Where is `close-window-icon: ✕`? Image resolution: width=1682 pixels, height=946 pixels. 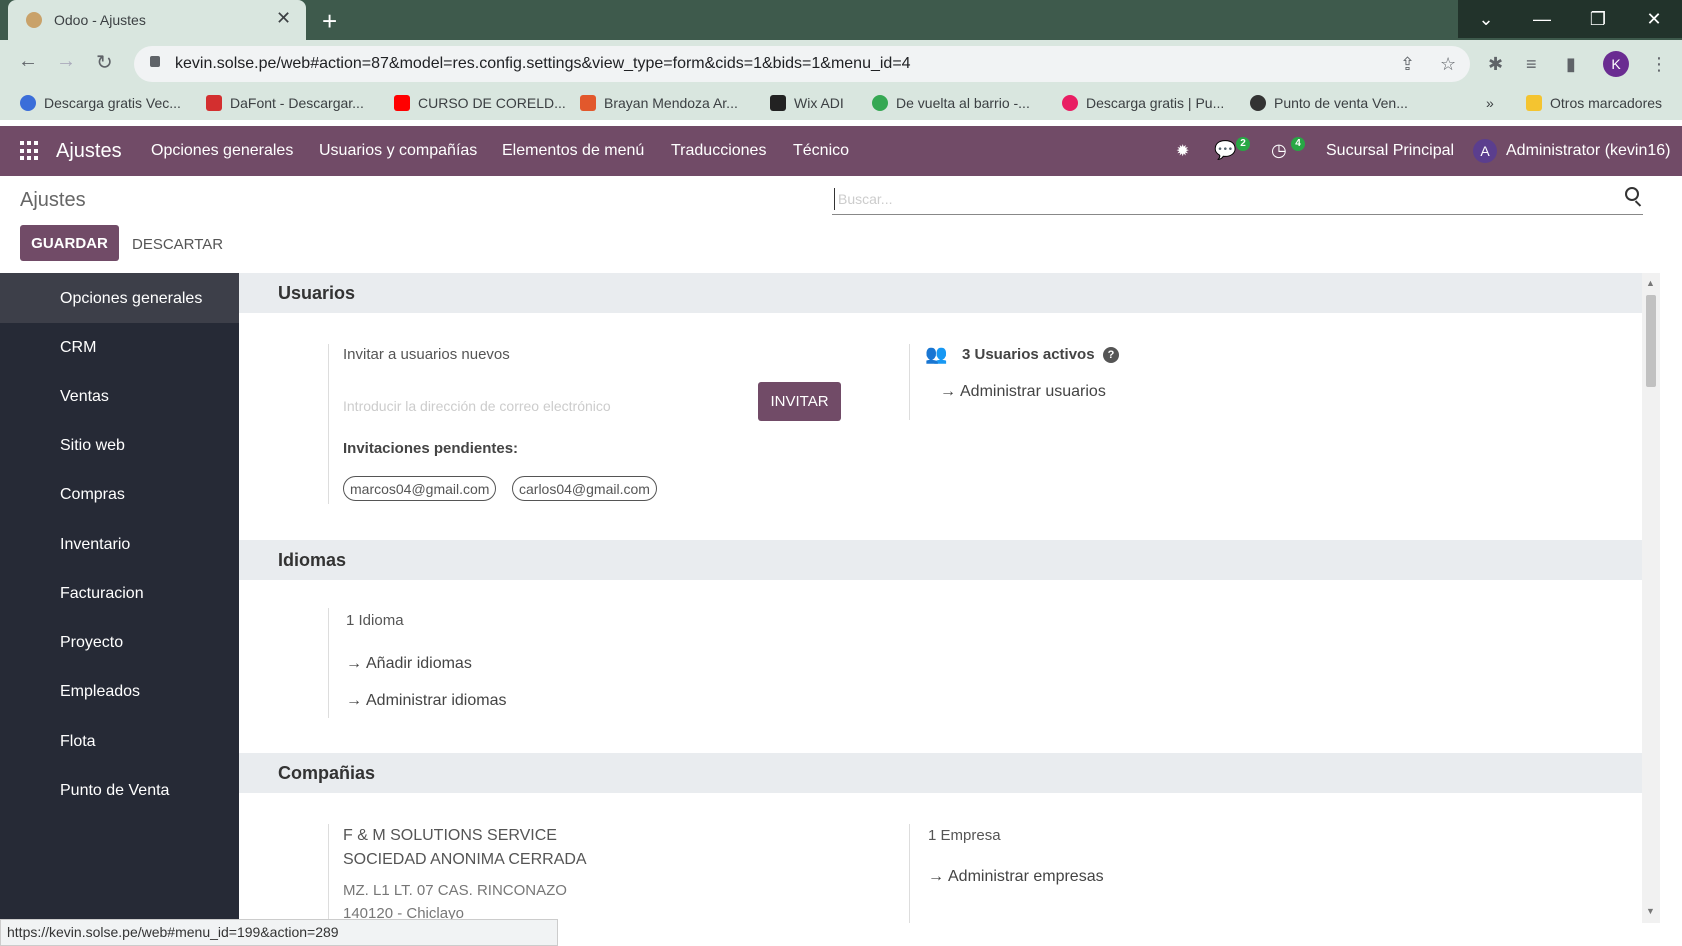
close-window-icon: ✕ is located at coordinates (1654, 19).